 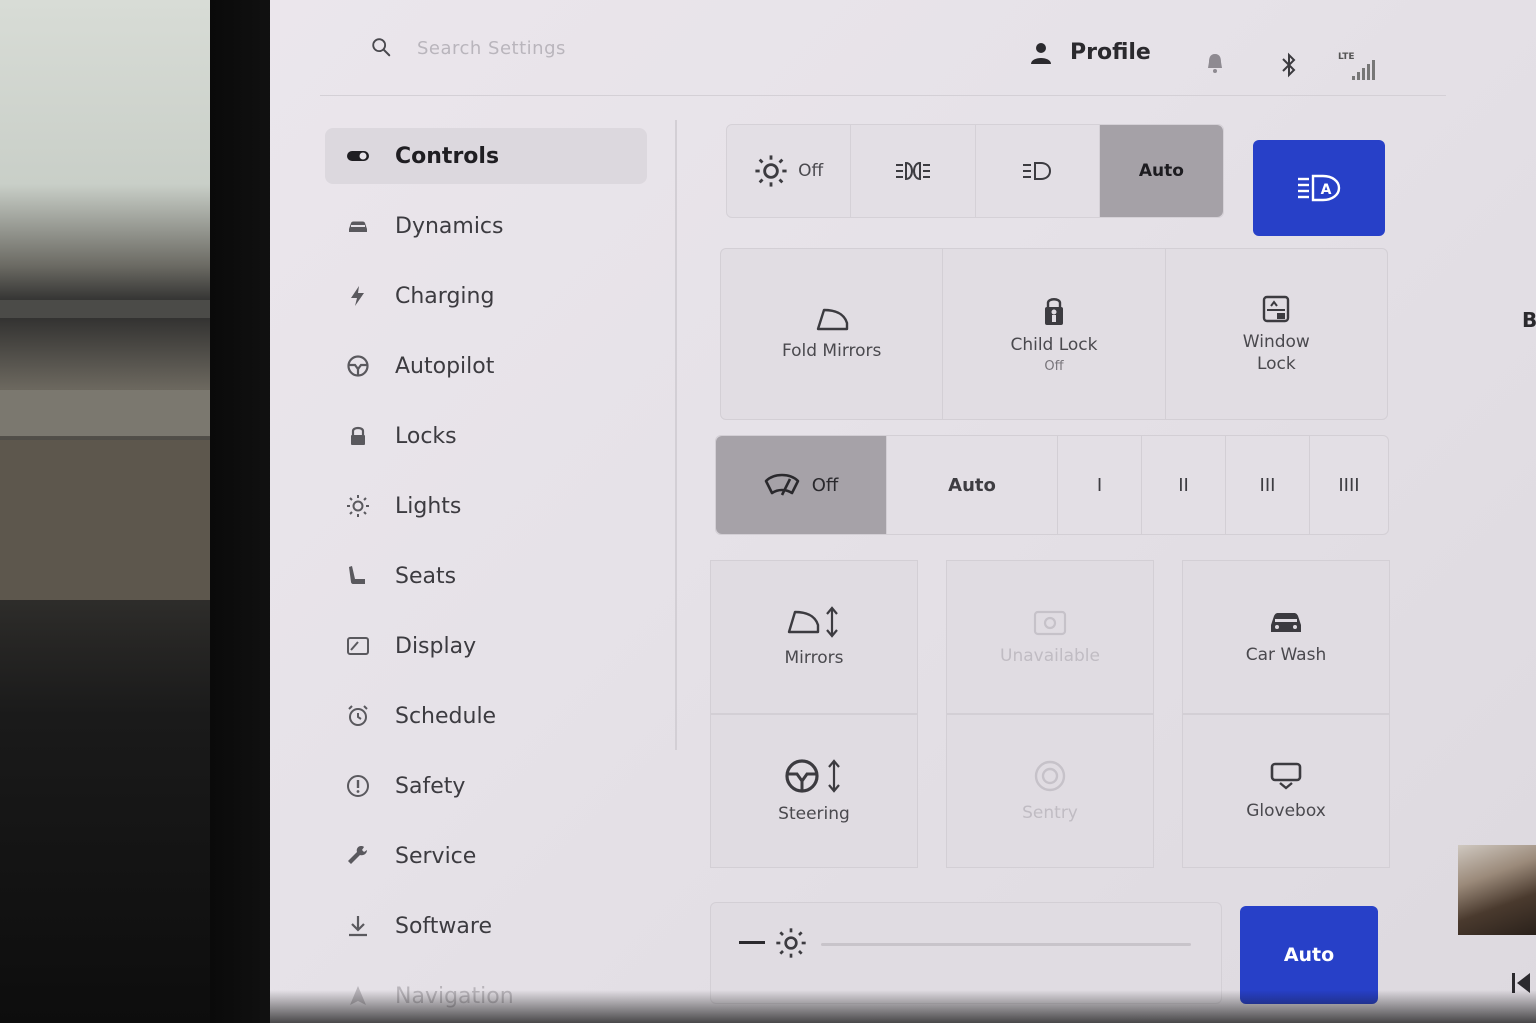 I want to click on svg-text: A, so click(x=1326, y=190).